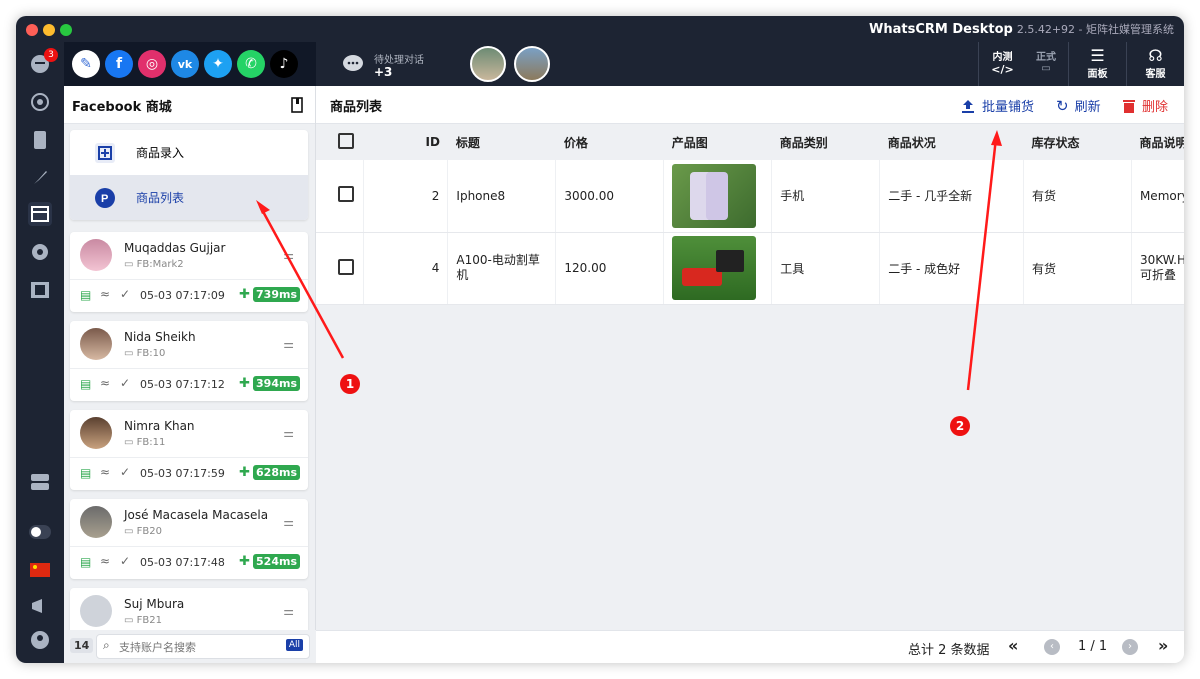 This screenshot has height=679, width=1200. Describe the element at coordinates (152, 64) in the screenshot. I see `instagram-icon: ◎` at that location.